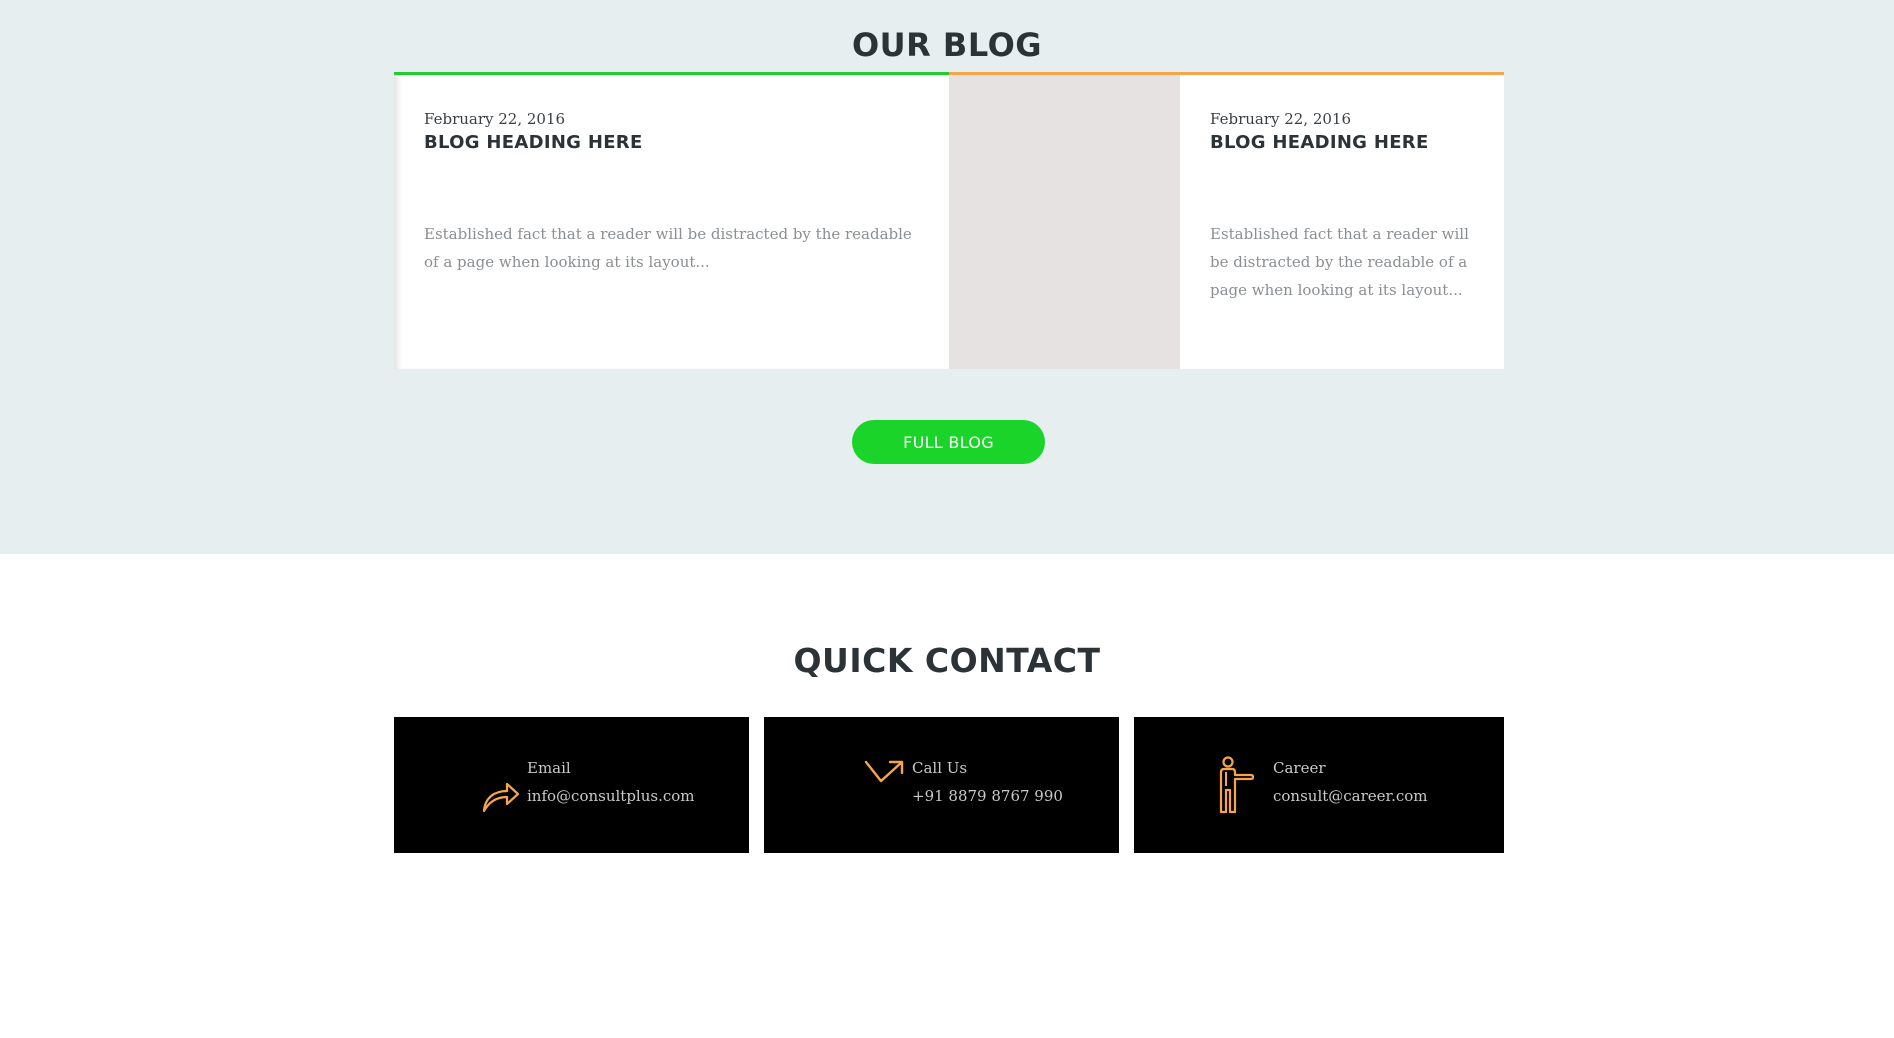 This screenshot has width=1894, height=1038. I want to click on contact-label: Email, so click(549, 768).